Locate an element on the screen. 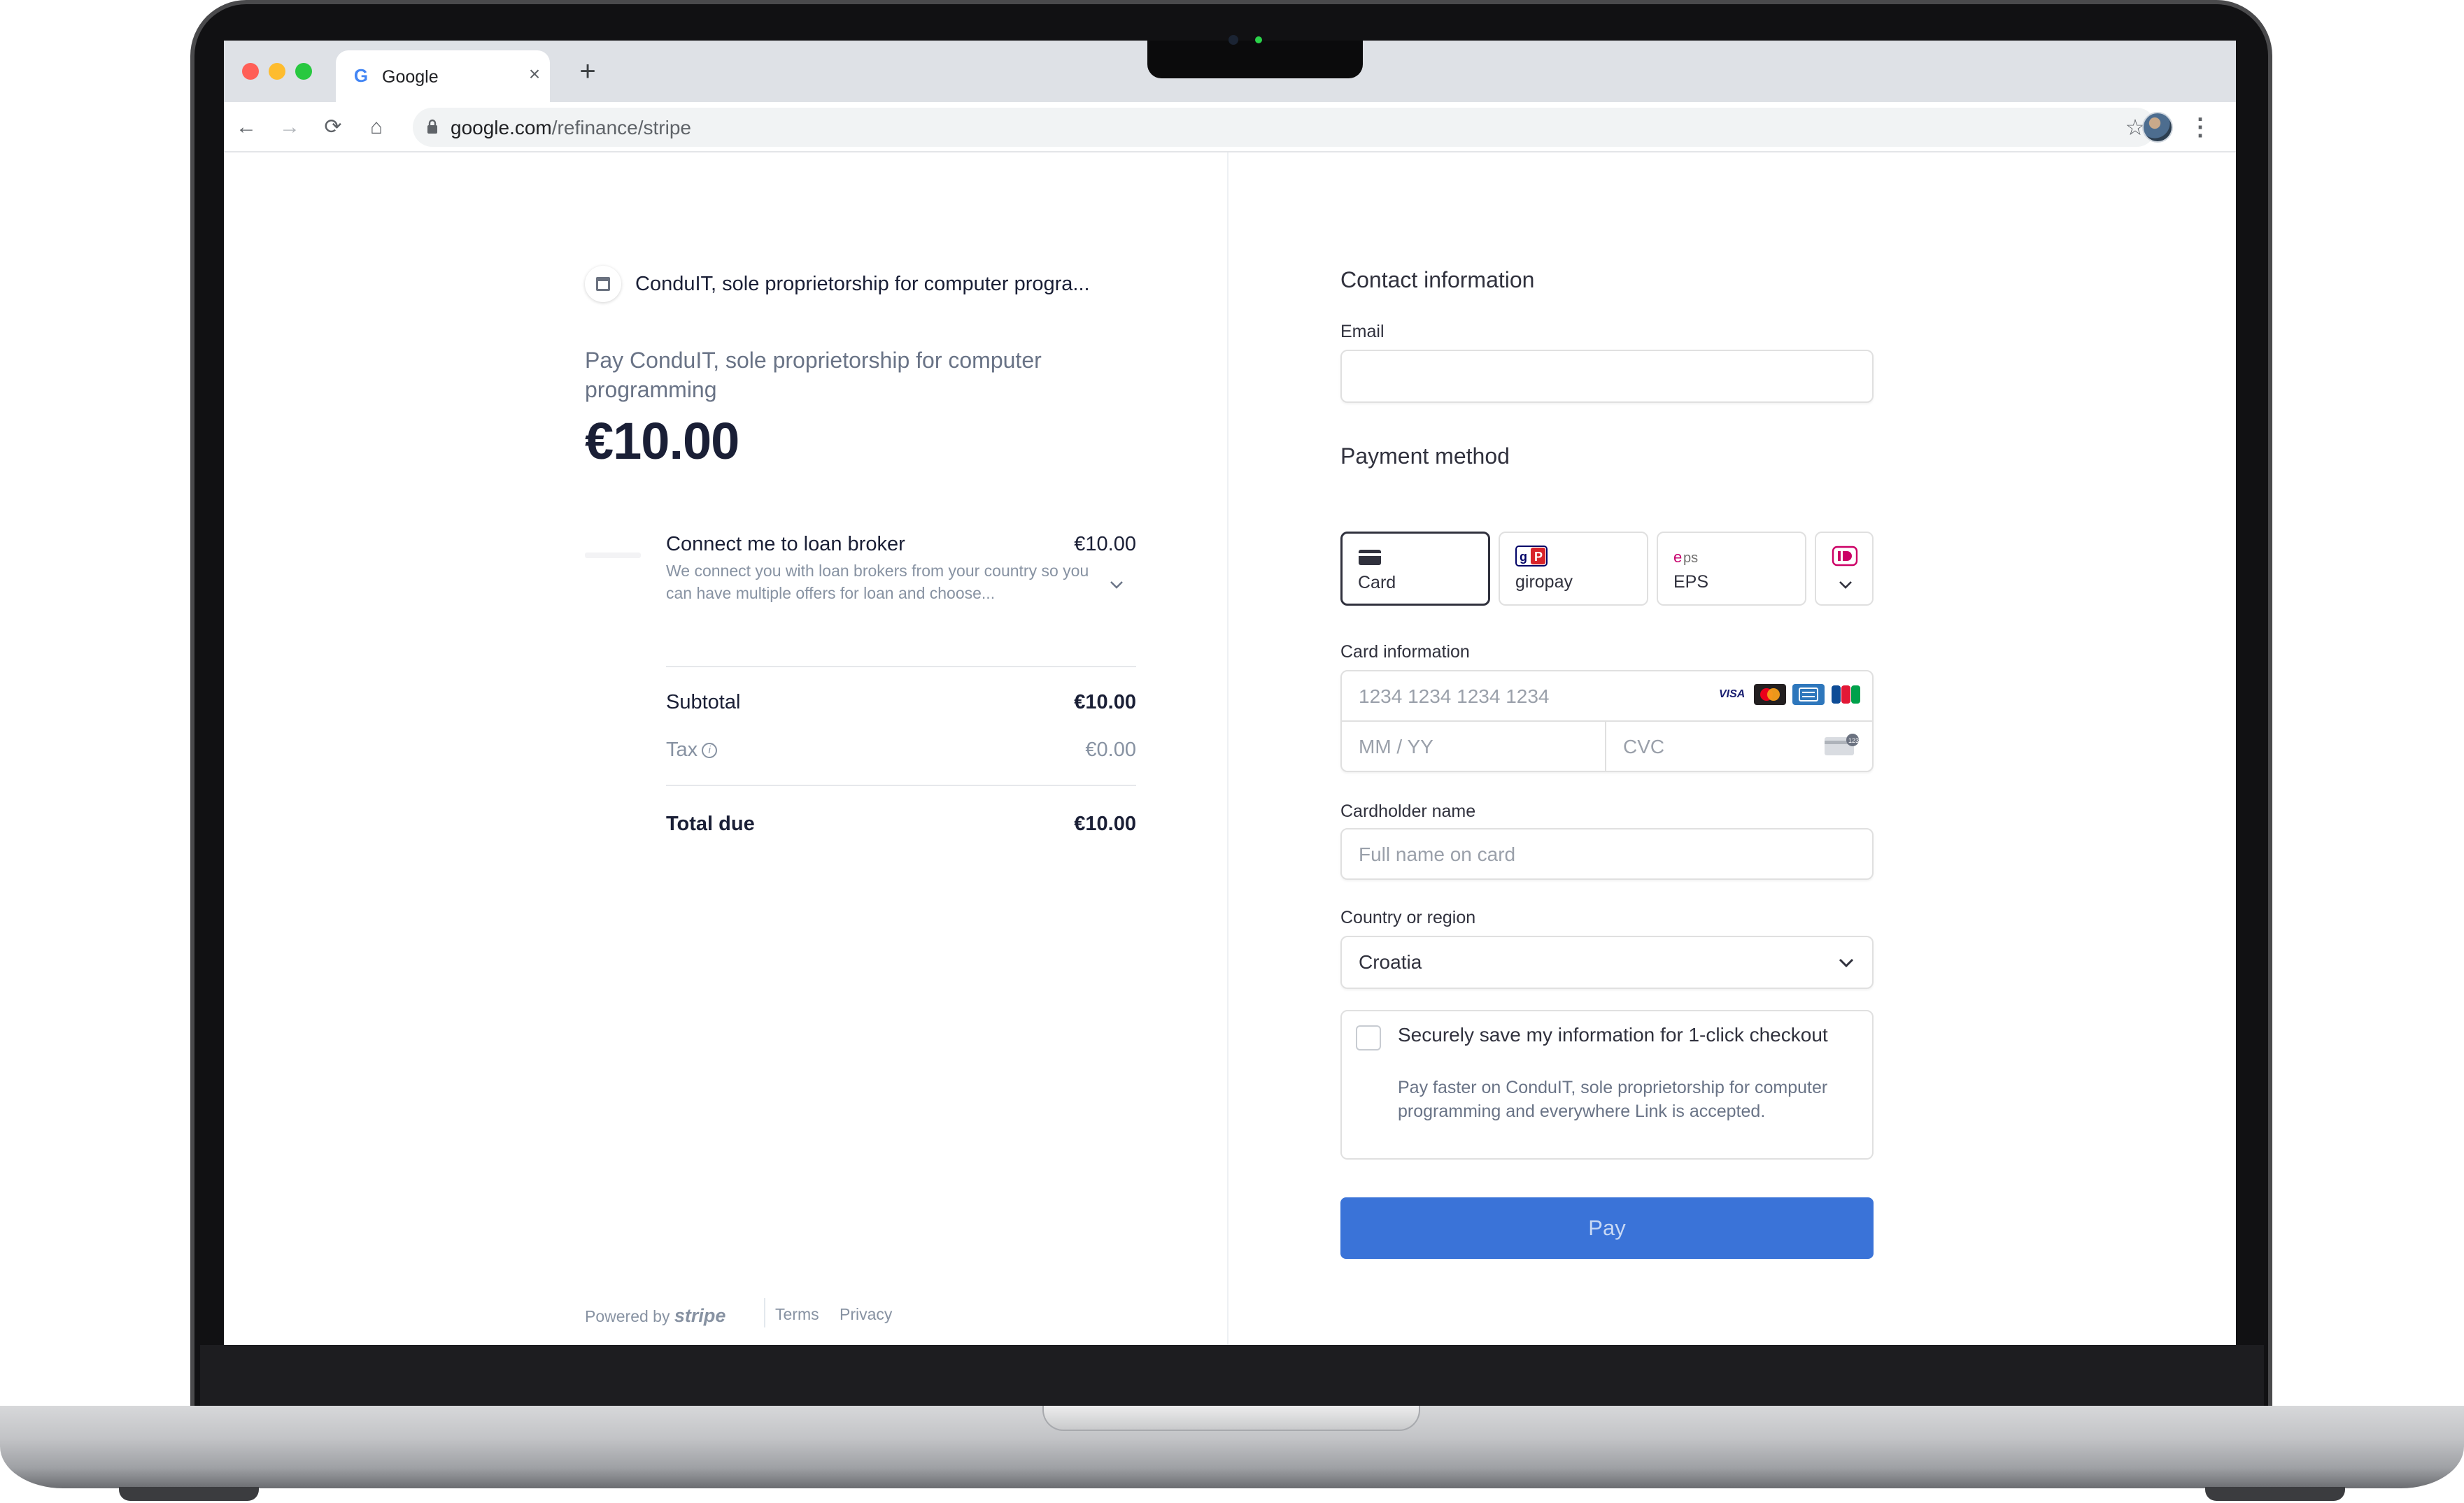 The image size is (2464, 1503). expiry-input: MM / YY is located at coordinates (1474, 747).